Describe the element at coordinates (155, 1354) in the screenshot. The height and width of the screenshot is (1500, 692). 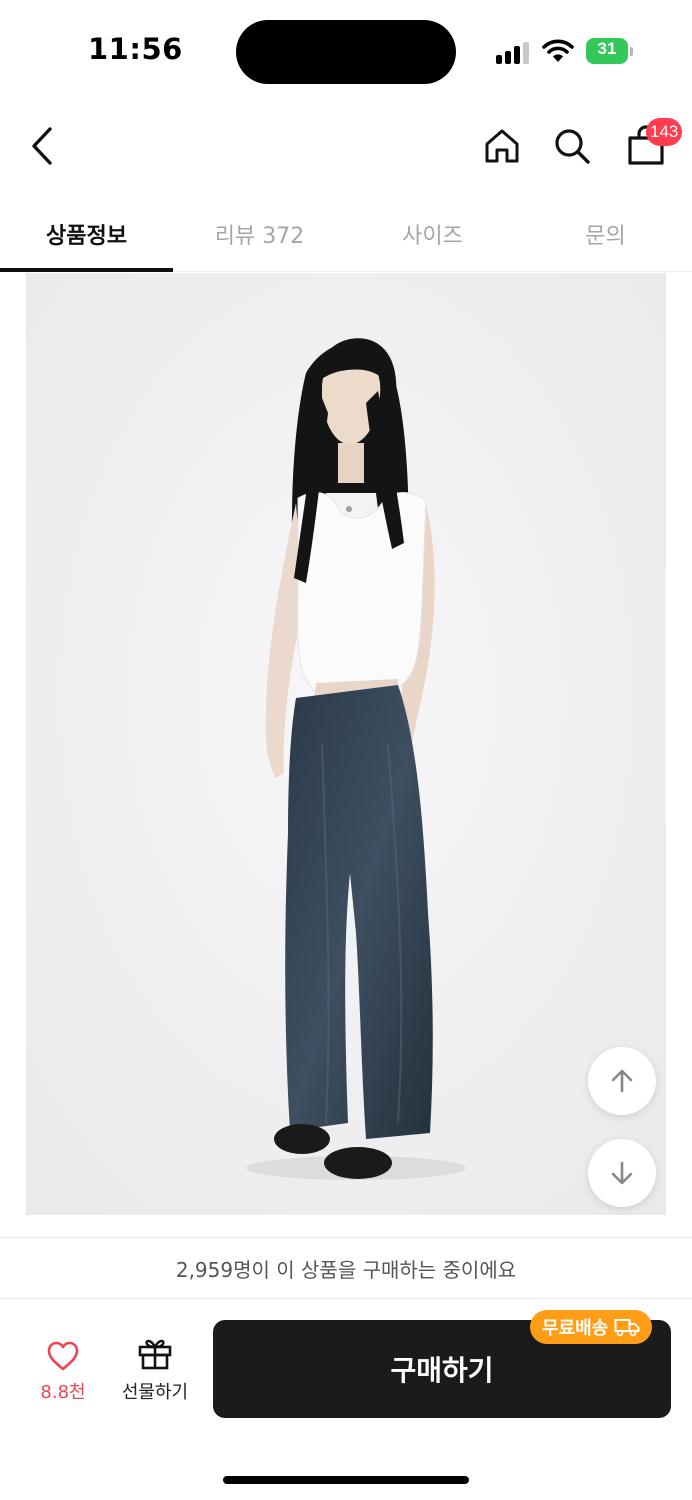
I see `gift-icon` at that location.